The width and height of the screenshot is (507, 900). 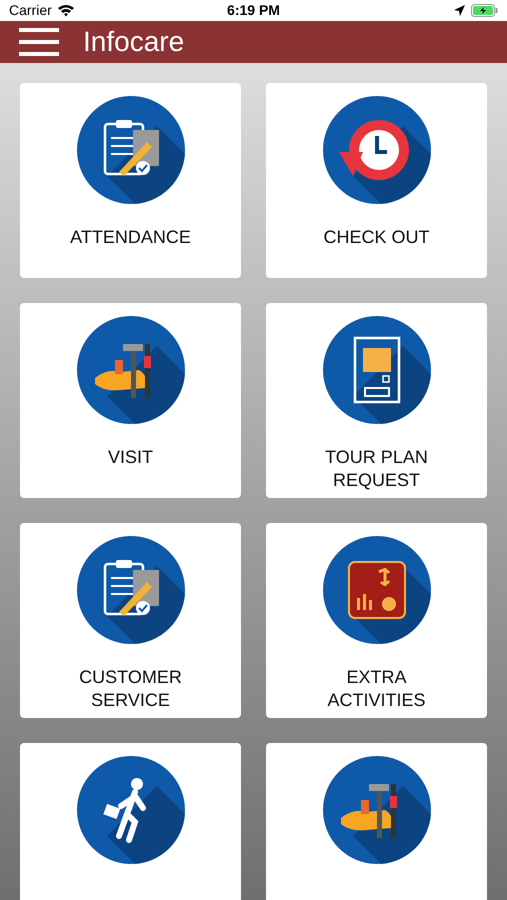 I want to click on menu-tile: VISIT, so click(x=130, y=400).